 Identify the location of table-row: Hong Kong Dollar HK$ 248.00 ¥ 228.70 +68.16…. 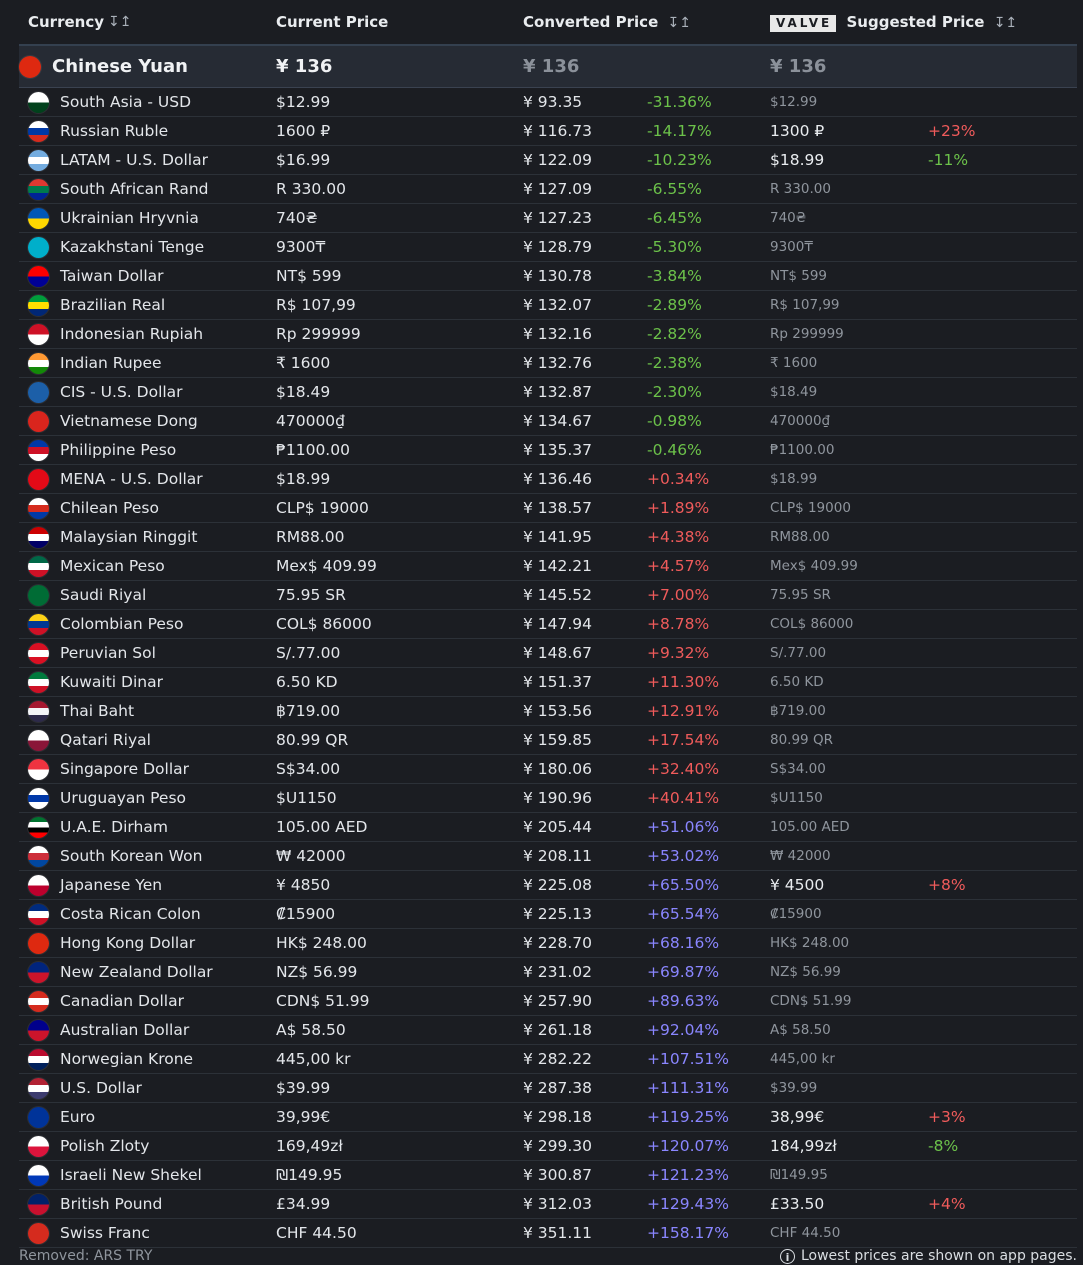
(548, 943).